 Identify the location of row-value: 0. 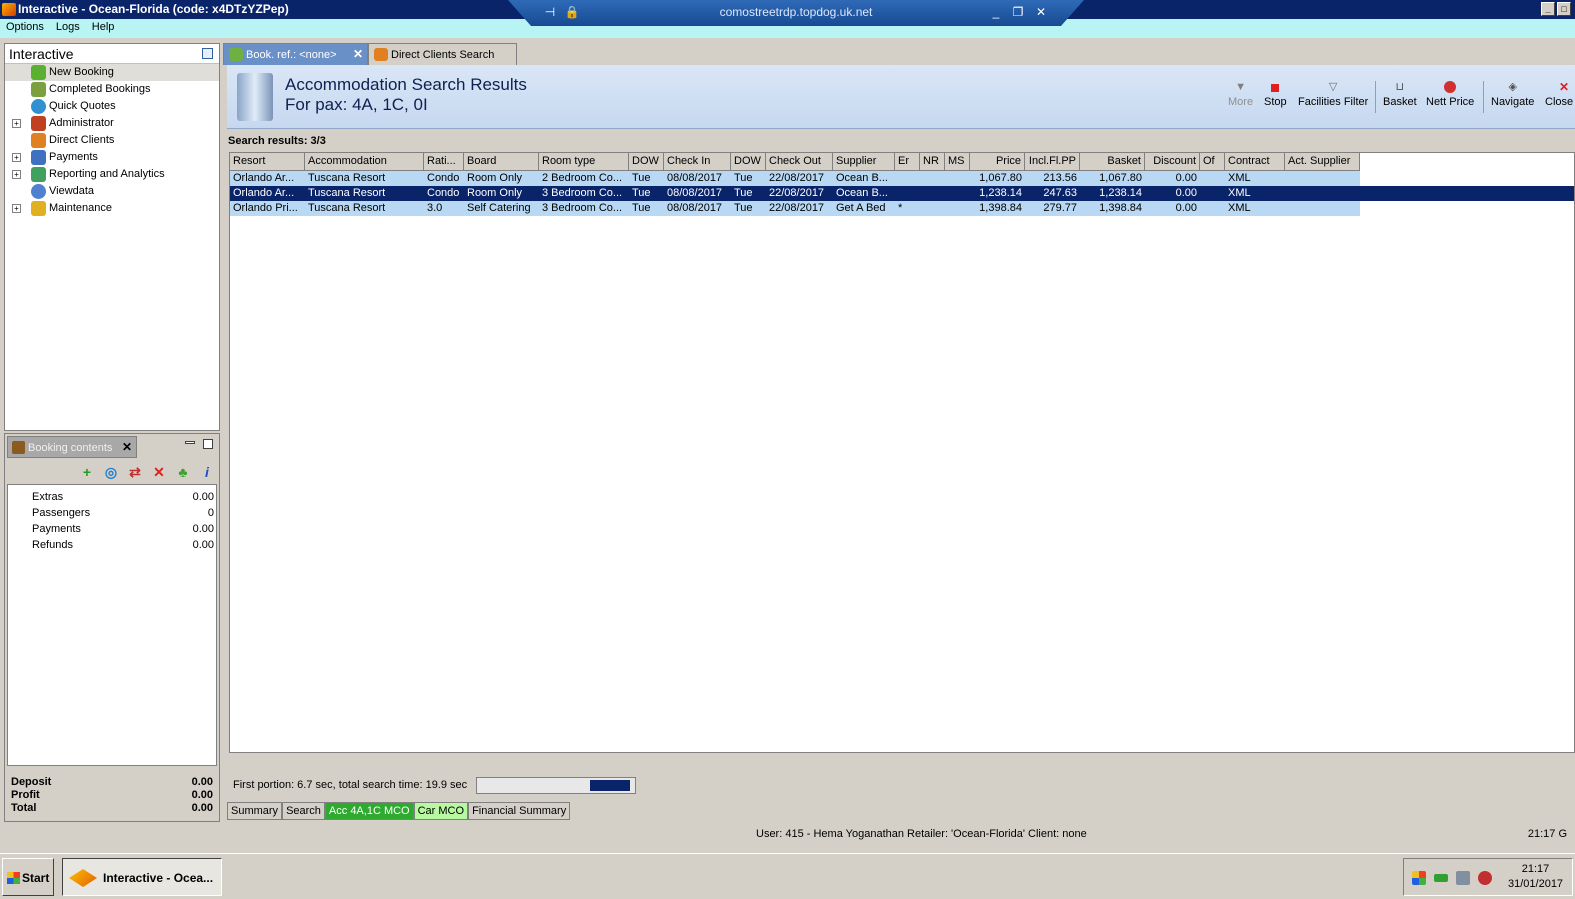
(210, 513).